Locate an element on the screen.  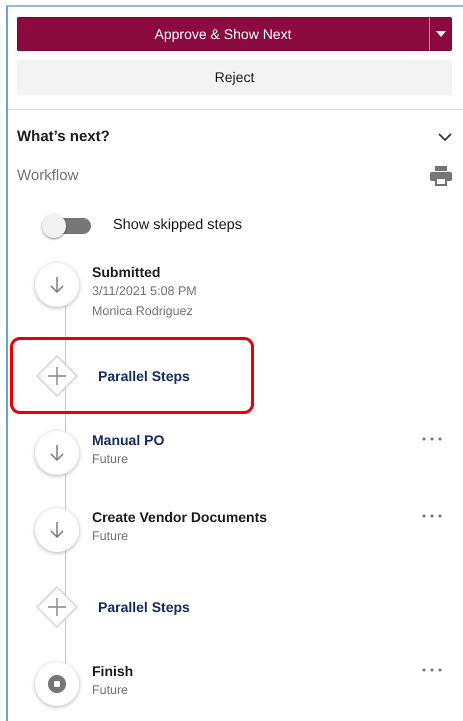
stop-icon is located at coordinates (57, 684).